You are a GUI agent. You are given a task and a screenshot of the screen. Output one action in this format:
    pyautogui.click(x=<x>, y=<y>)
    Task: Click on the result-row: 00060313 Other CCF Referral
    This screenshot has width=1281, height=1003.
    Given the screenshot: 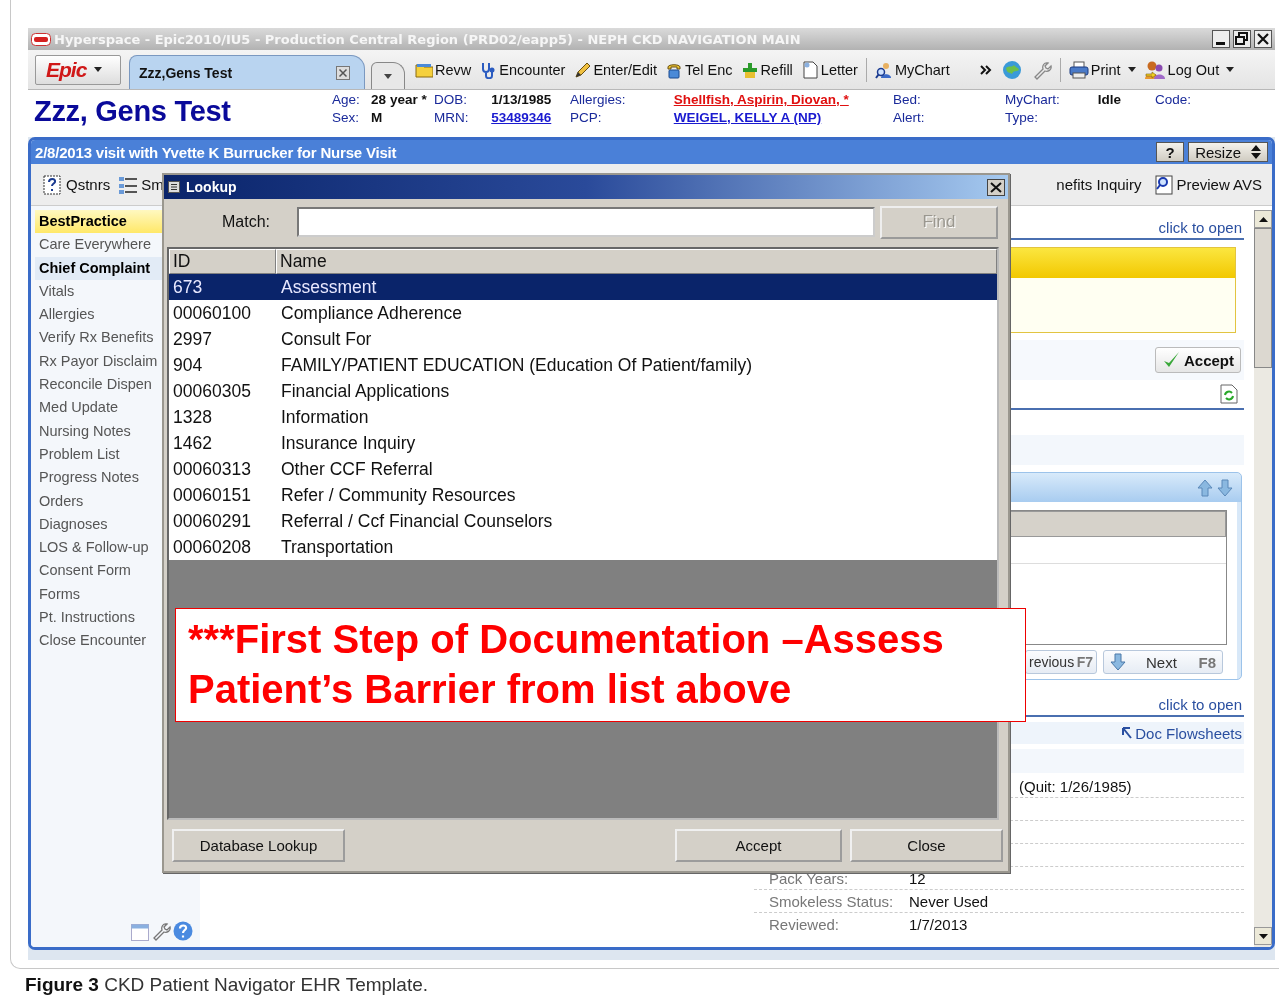 What is the action you would take?
    pyautogui.click(x=583, y=469)
    